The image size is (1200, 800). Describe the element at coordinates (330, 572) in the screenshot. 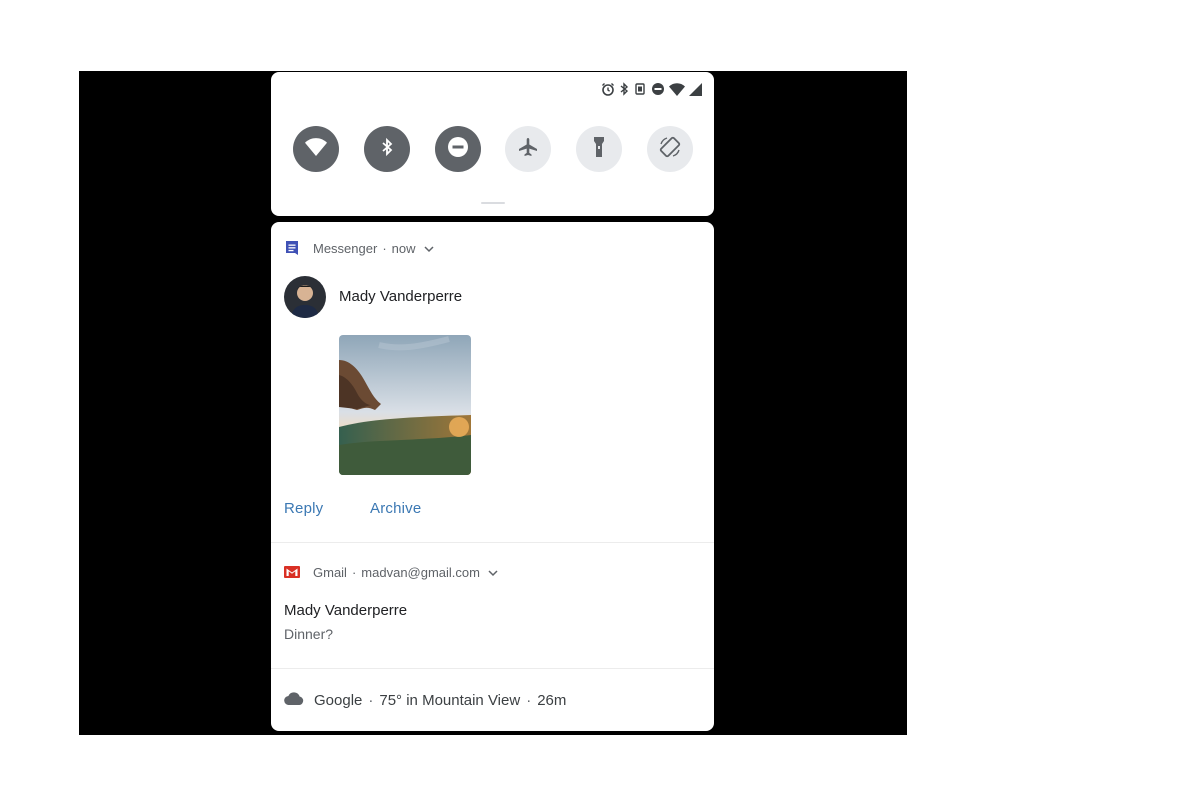

I see `gmail-app-name: Gmail` at that location.